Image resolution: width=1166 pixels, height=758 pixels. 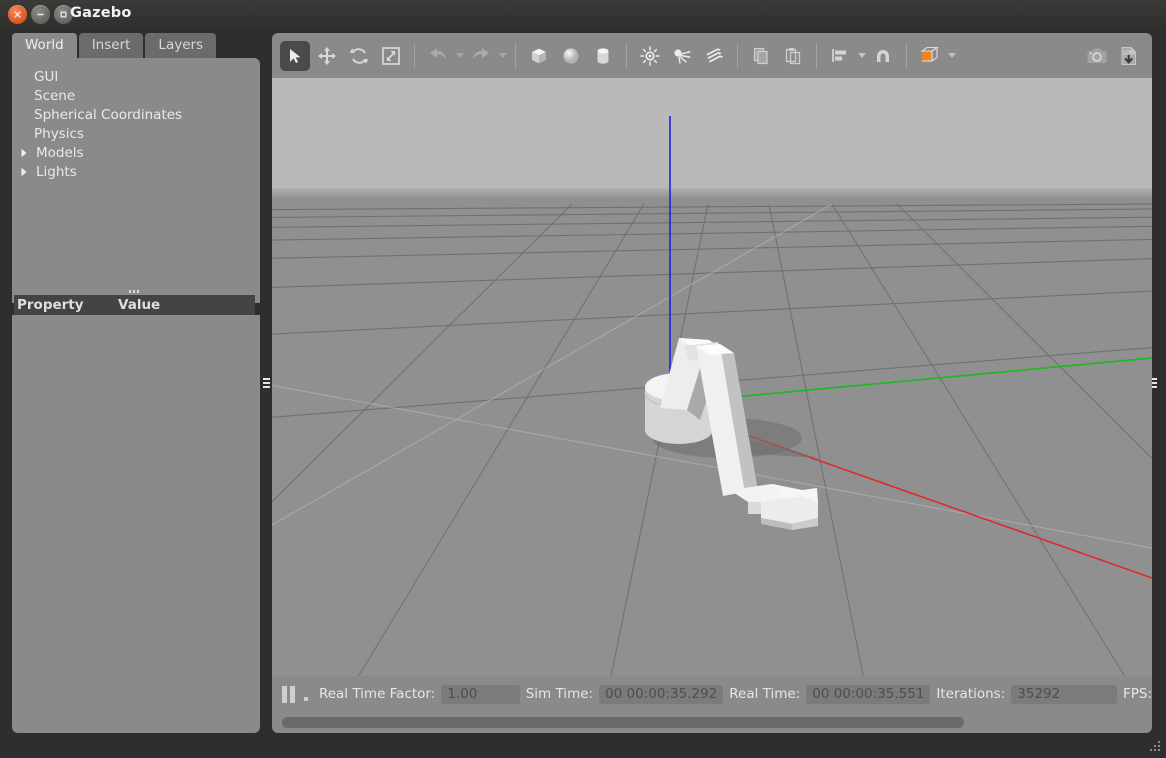 What do you see at coordinates (1129, 56) in the screenshot?
I see `log-record-icon: LOG` at bounding box center [1129, 56].